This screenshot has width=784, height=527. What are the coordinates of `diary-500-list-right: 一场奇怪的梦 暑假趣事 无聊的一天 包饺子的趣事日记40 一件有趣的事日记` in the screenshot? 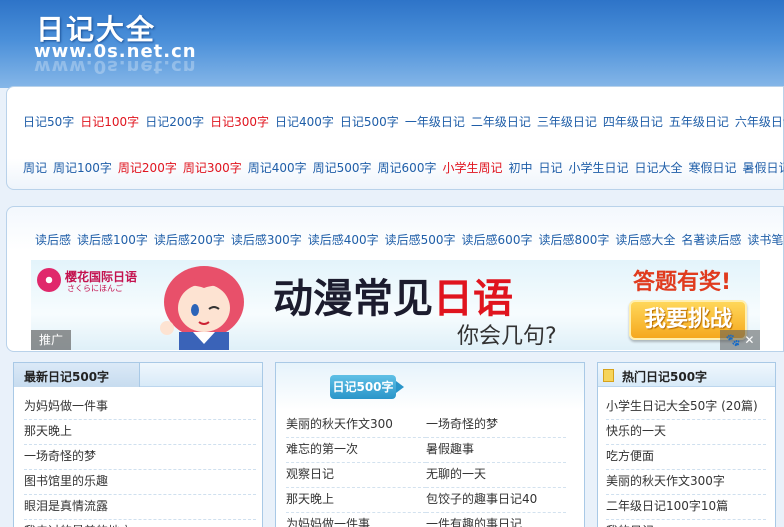 It's located at (496, 470).